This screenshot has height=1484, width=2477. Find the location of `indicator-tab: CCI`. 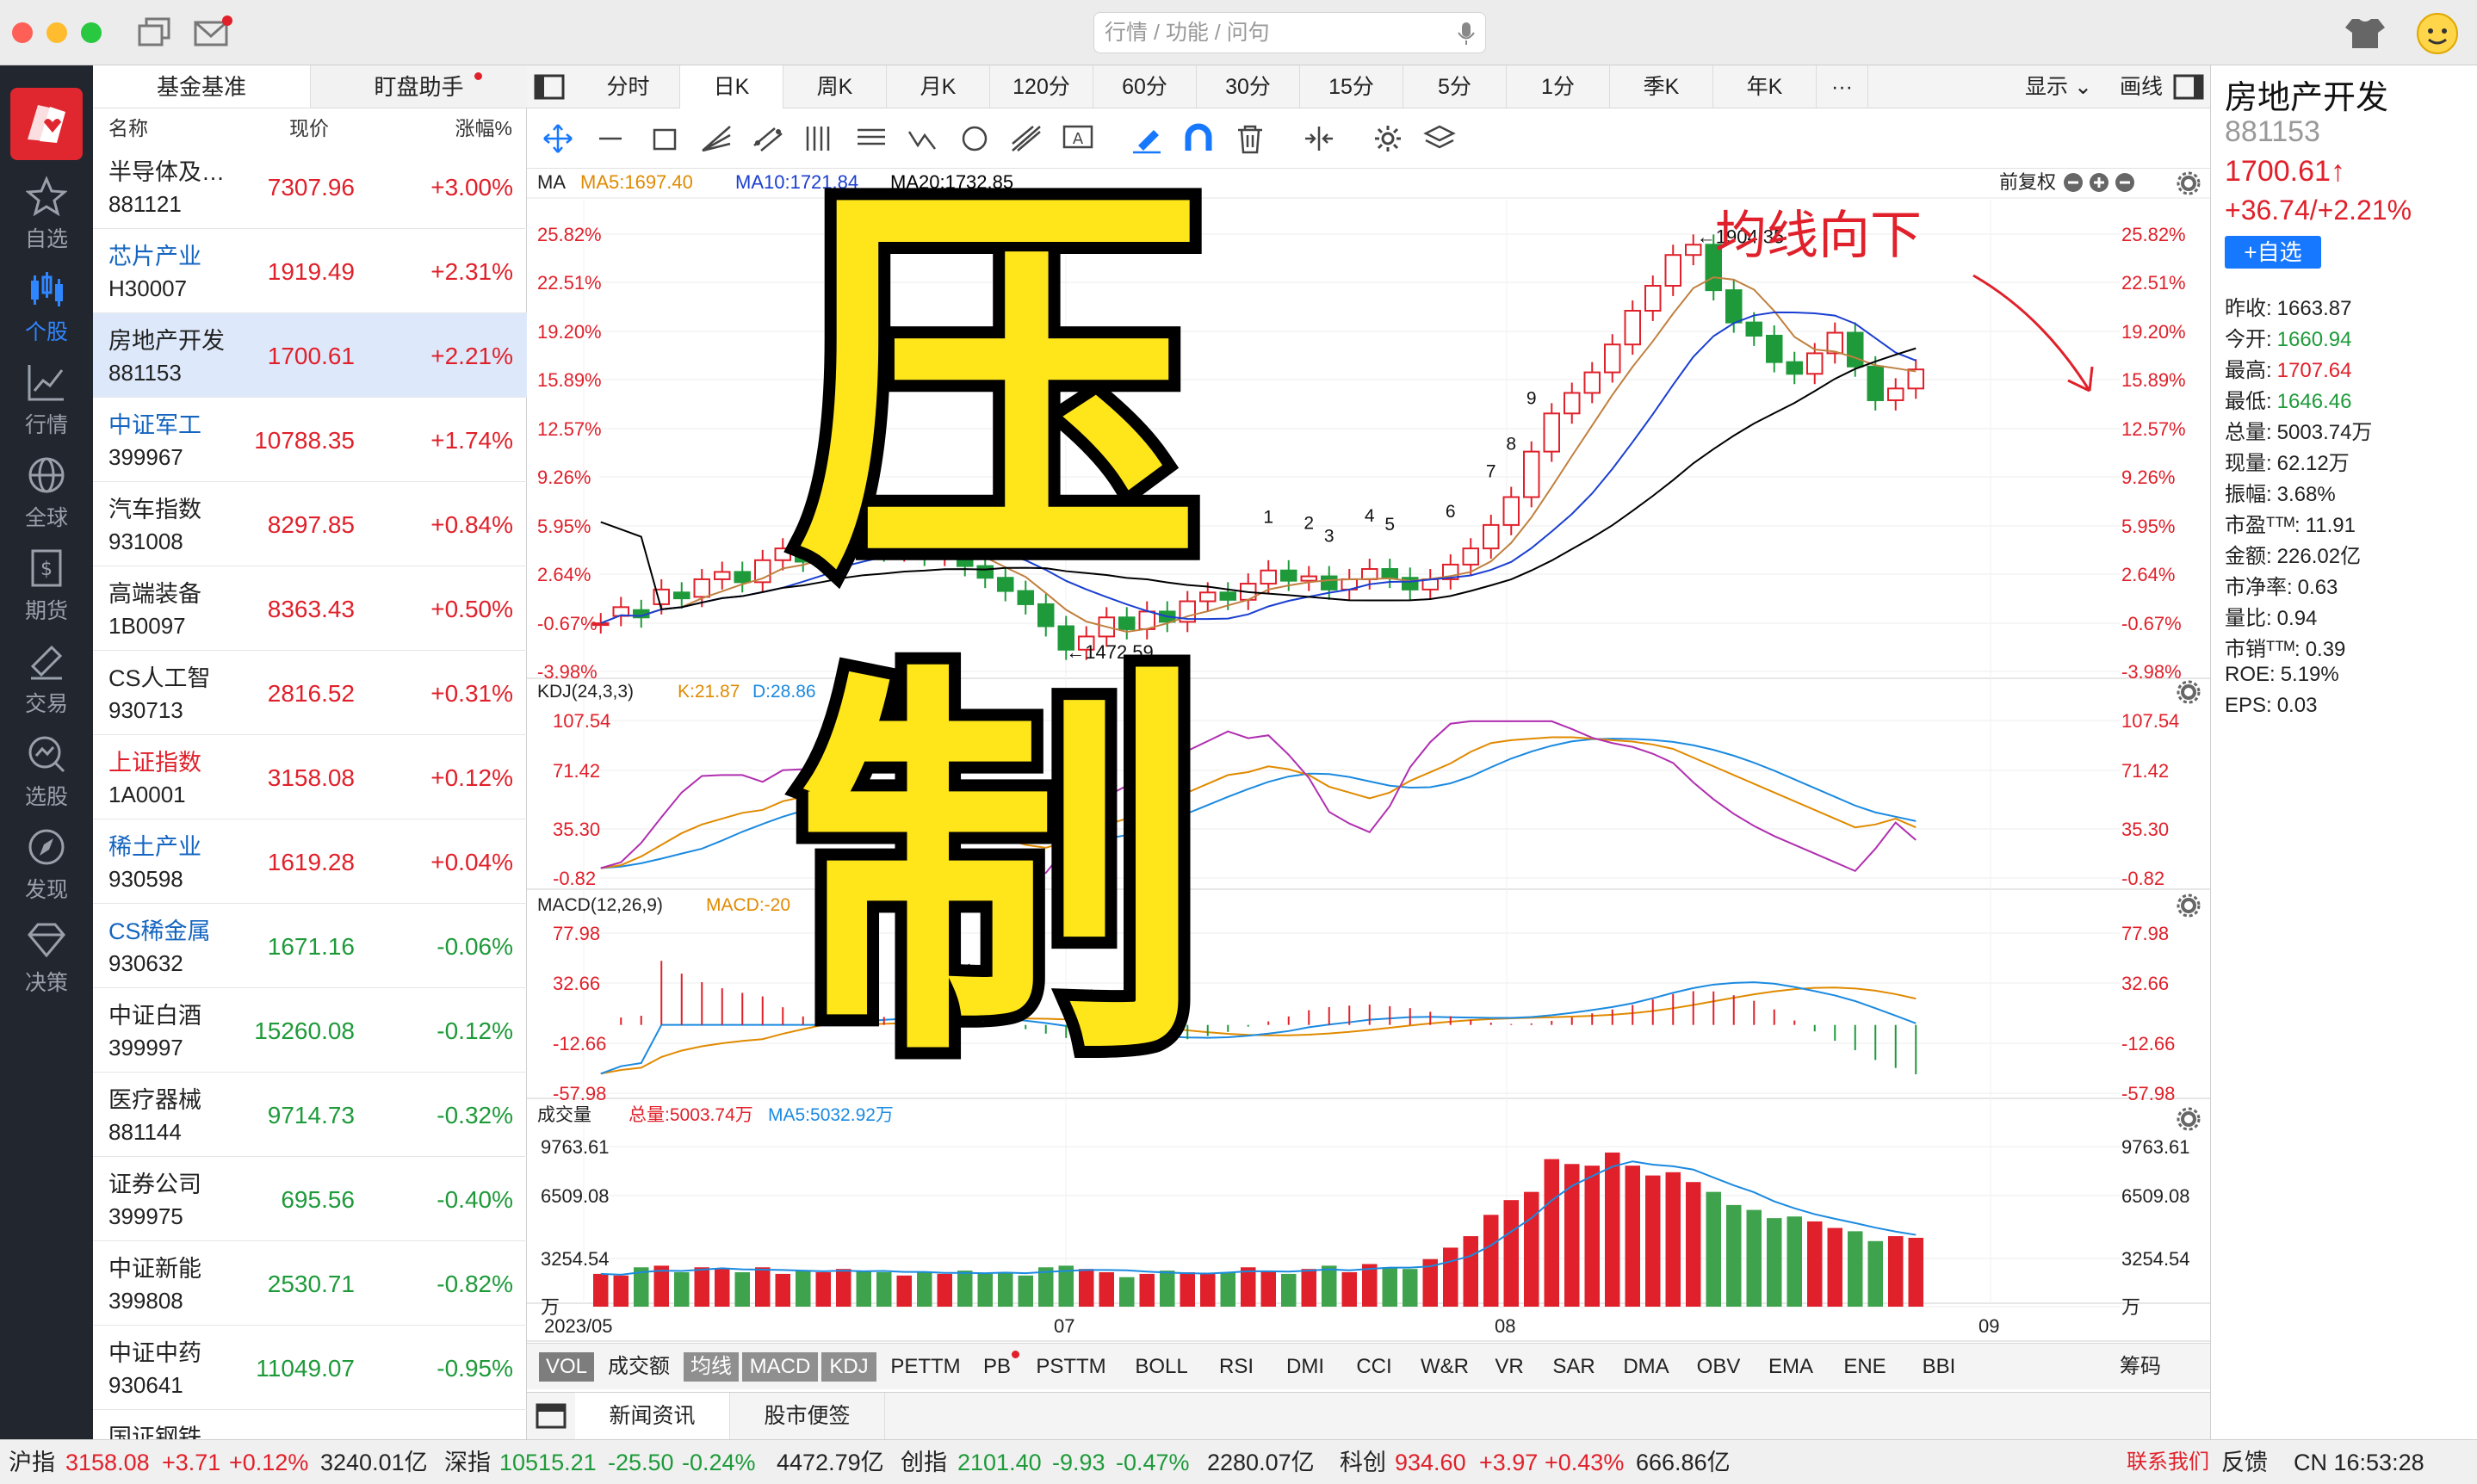

indicator-tab: CCI is located at coordinates (1374, 1367).